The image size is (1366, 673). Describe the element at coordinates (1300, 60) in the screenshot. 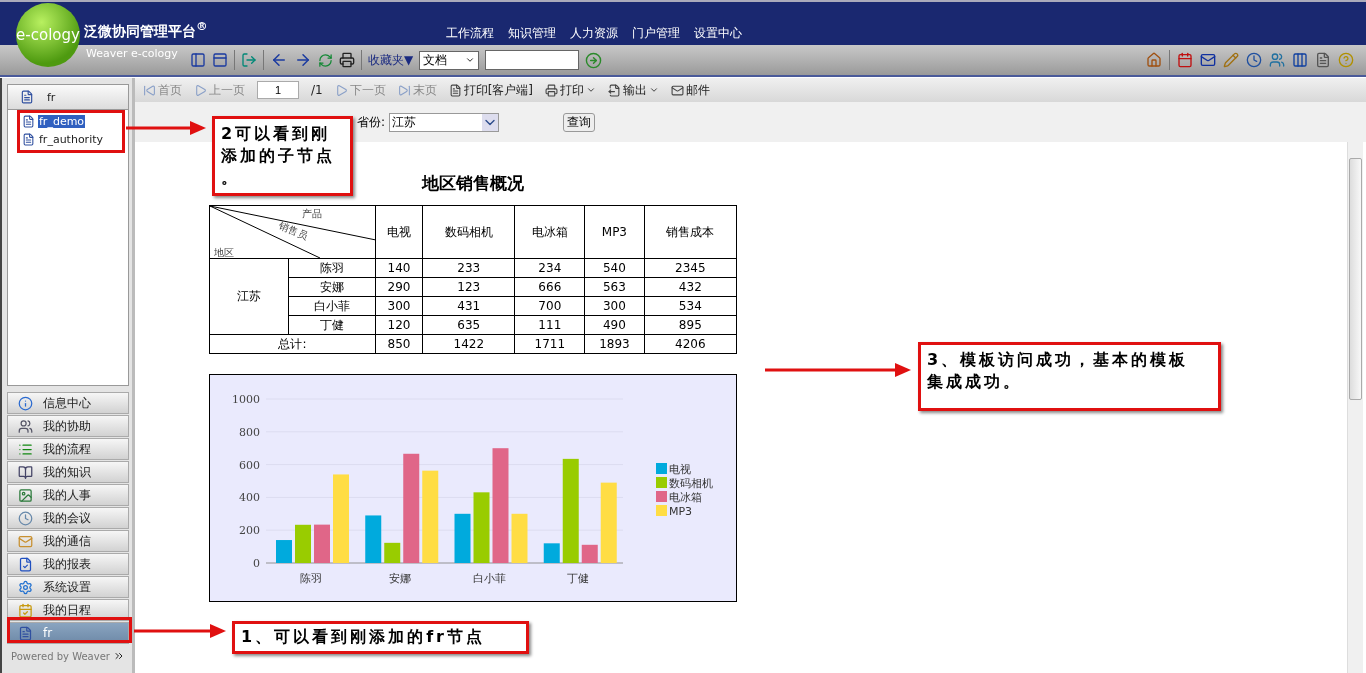

I see `columns-icon` at that location.